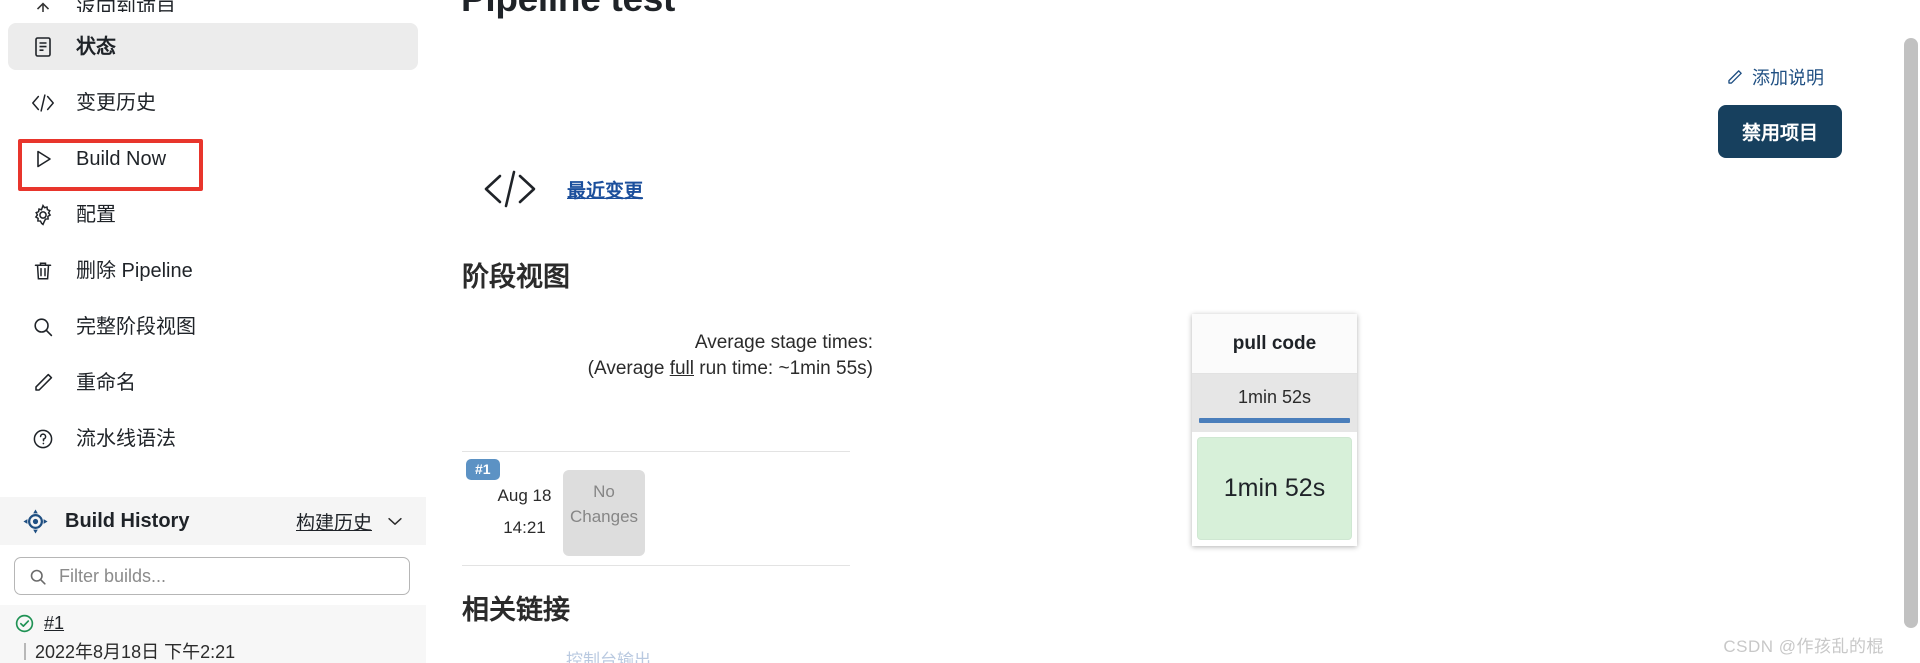 This screenshot has height=663, width=1920. Describe the element at coordinates (1274, 420) in the screenshot. I see `stage-duration-bar` at that location.